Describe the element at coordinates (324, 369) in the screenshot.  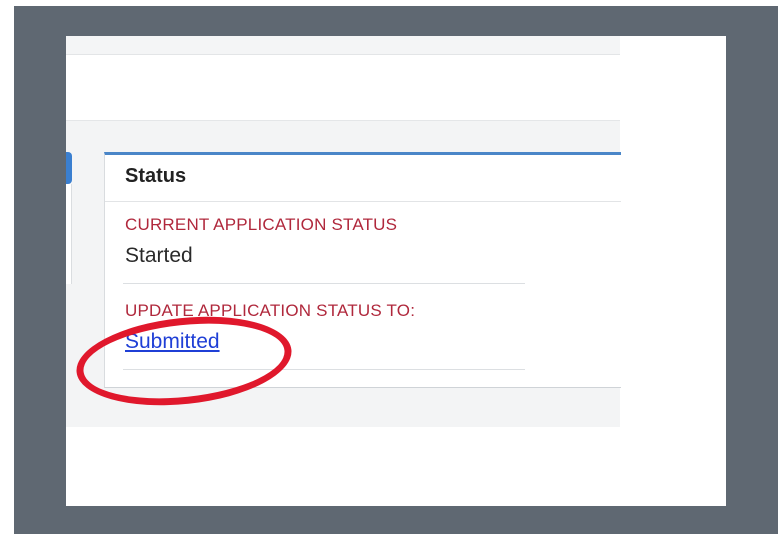
I see `update-status-divider` at that location.